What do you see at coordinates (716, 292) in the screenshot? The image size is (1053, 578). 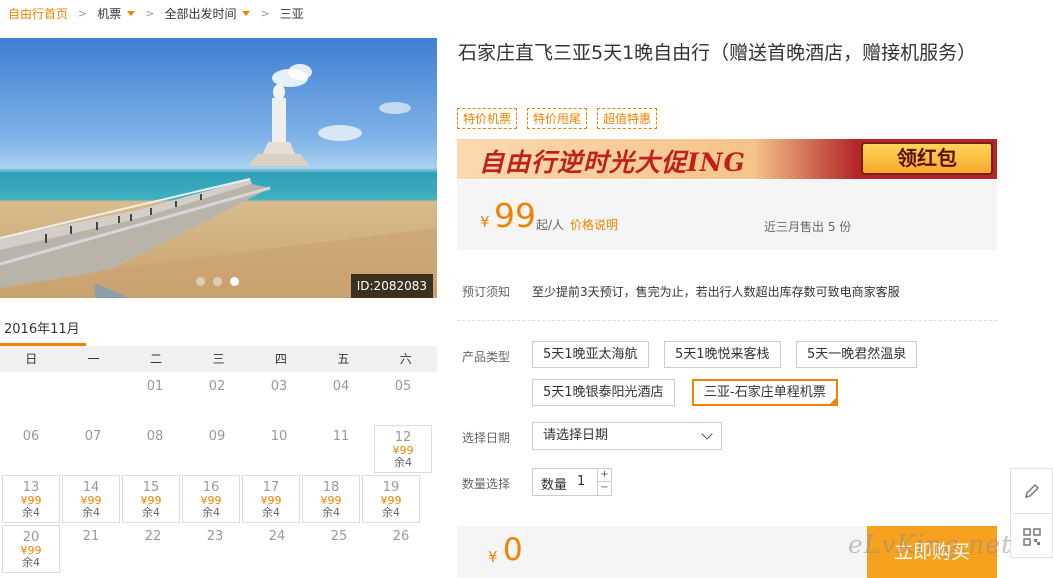 I see `notice-text: 至少提前3天预订，售完为止，若出行人数超出库存数可致电商家客服` at bounding box center [716, 292].